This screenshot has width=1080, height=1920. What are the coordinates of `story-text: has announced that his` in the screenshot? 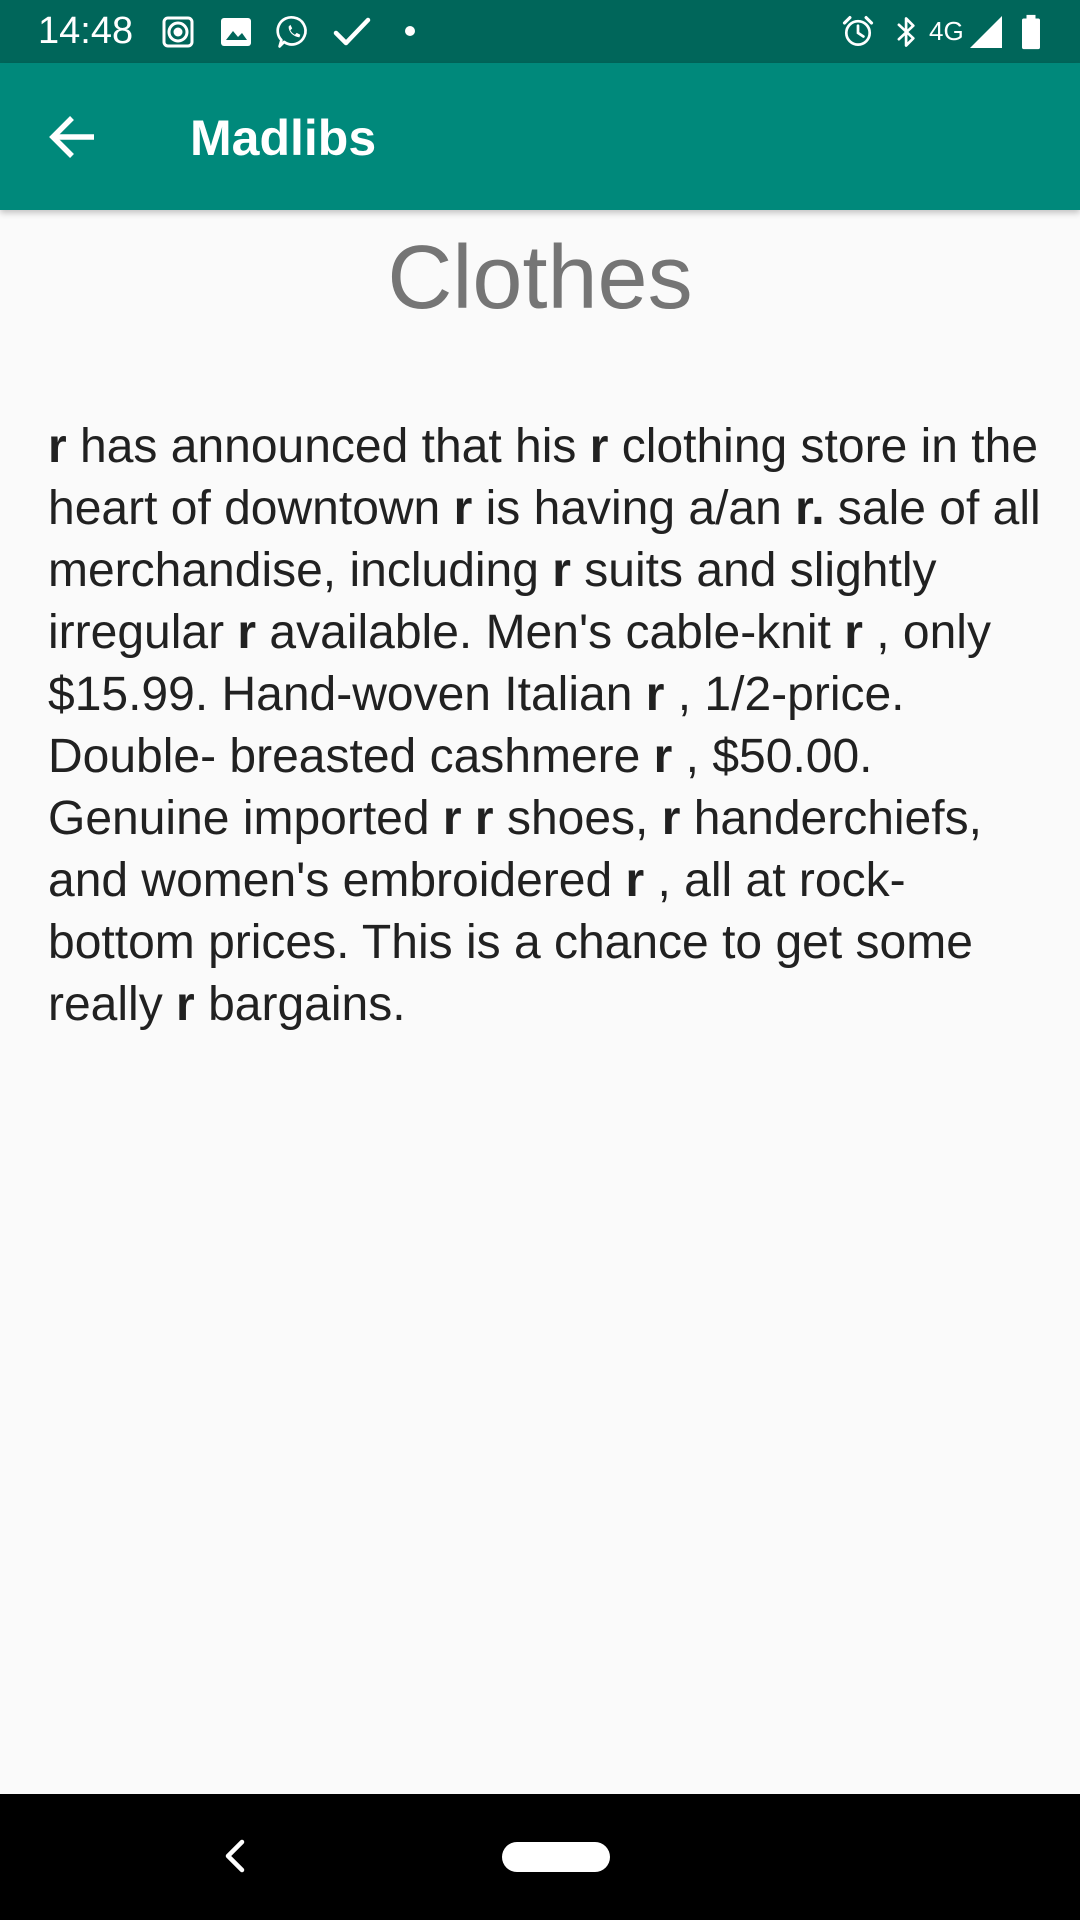 It's located at (328, 446).